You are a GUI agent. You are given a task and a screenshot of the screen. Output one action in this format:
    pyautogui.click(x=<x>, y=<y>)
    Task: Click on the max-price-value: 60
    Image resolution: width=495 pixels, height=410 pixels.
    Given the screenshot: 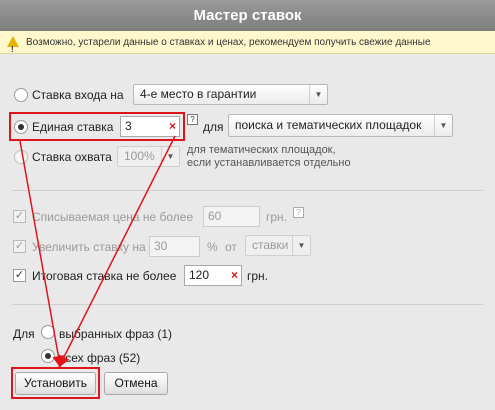 What is the action you would take?
    pyautogui.click(x=215, y=216)
    